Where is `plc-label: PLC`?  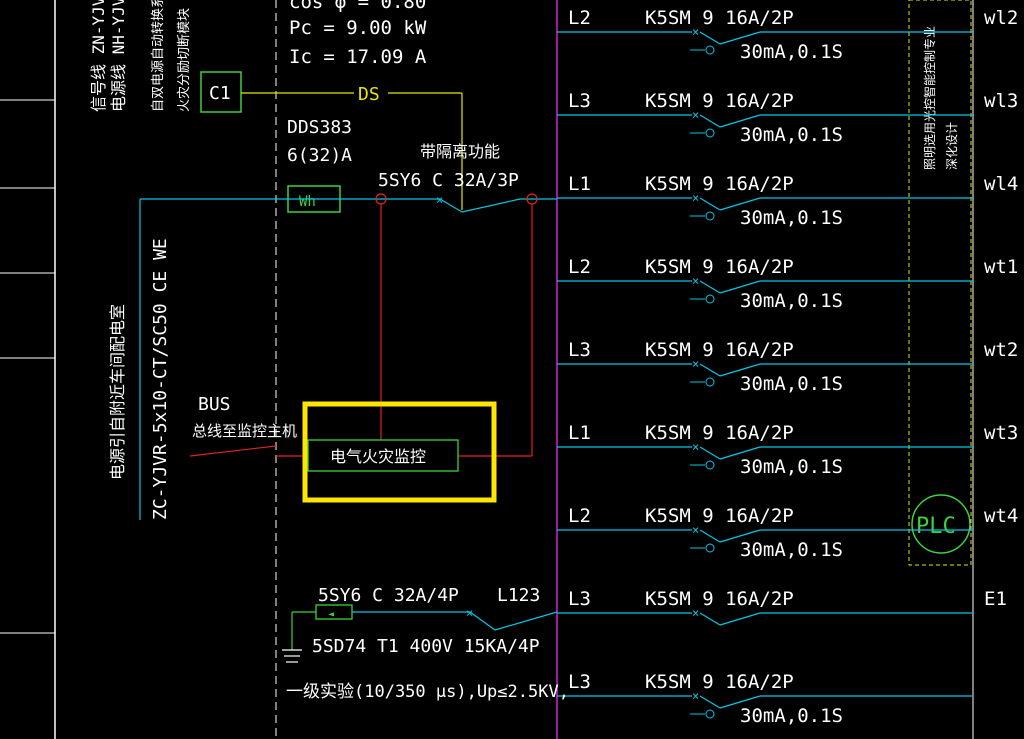
plc-label: PLC is located at coordinates (936, 526).